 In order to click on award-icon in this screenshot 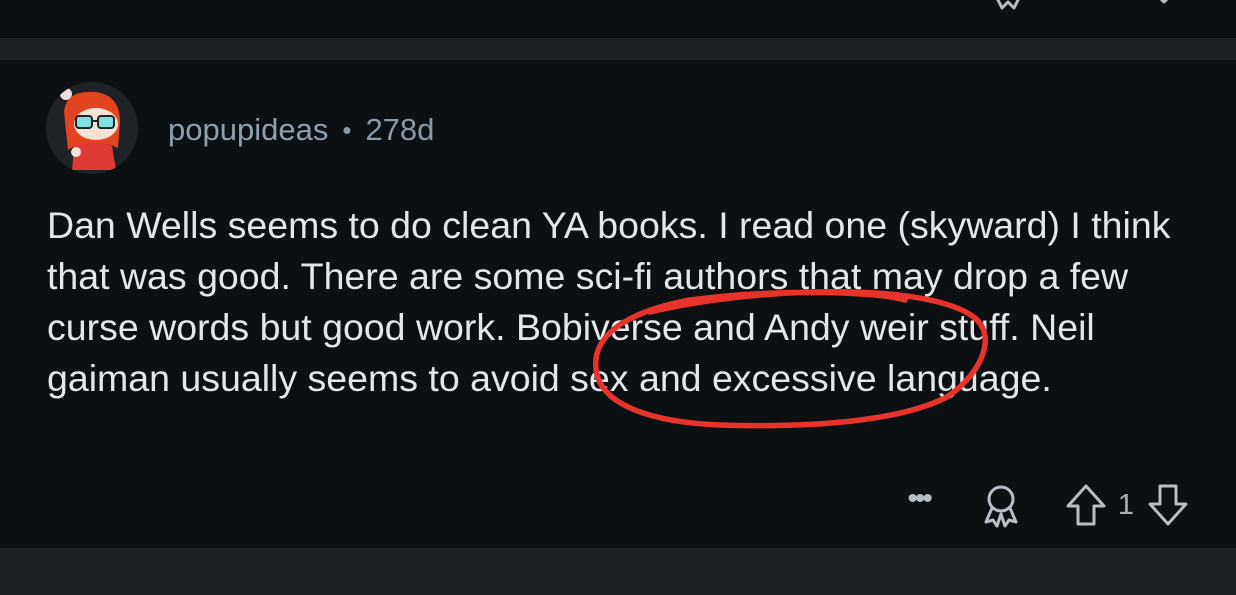, I will do `click(1001, 506)`.